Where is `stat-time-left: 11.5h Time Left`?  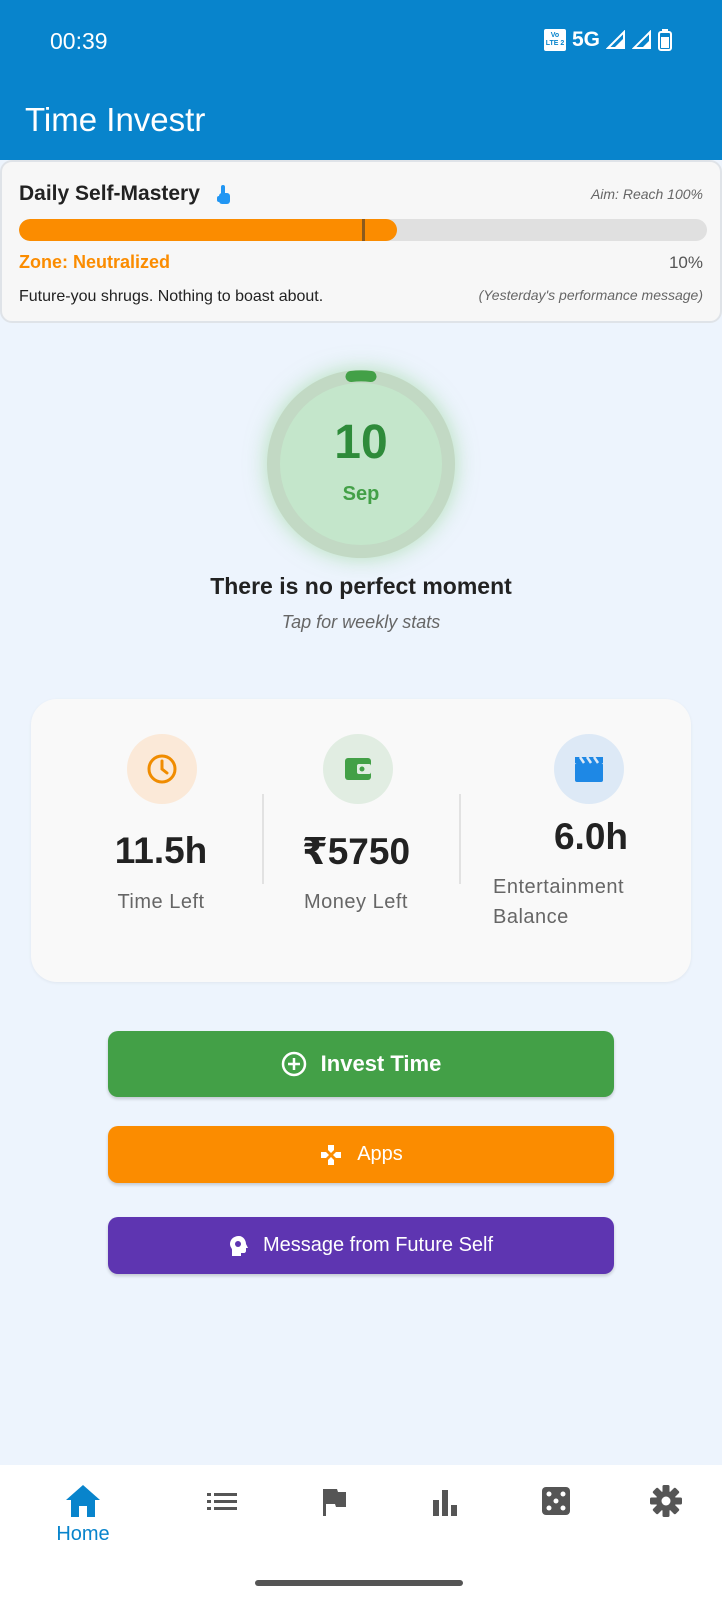 stat-time-left: 11.5h Time Left is located at coordinates (141, 840).